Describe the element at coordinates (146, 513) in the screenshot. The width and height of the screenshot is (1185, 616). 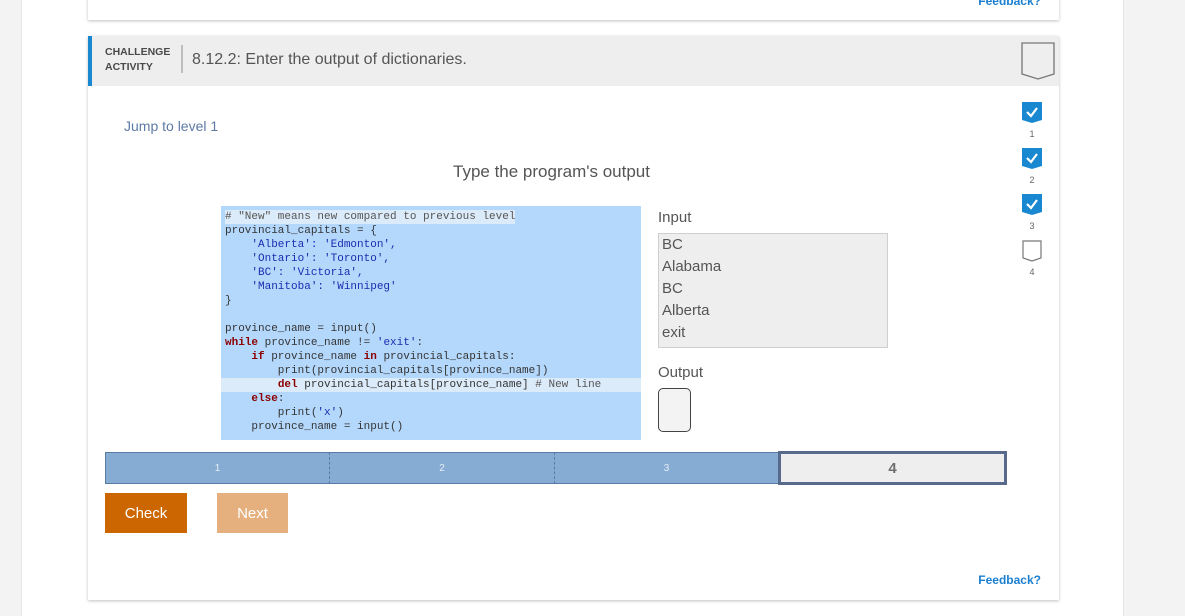
I see `check-button: Check` at that location.